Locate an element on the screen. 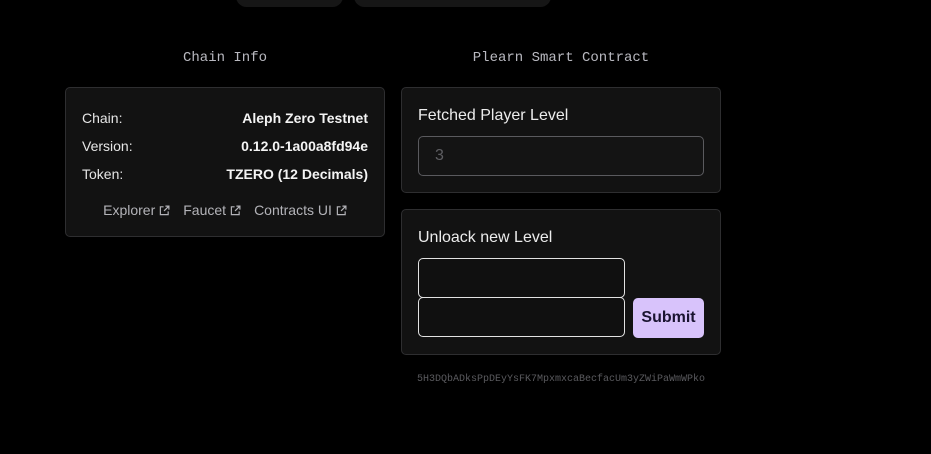 This screenshot has width=931, height=454. version-value: 0.12.0-1a00a8fd94e is located at coordinates (304, 146).